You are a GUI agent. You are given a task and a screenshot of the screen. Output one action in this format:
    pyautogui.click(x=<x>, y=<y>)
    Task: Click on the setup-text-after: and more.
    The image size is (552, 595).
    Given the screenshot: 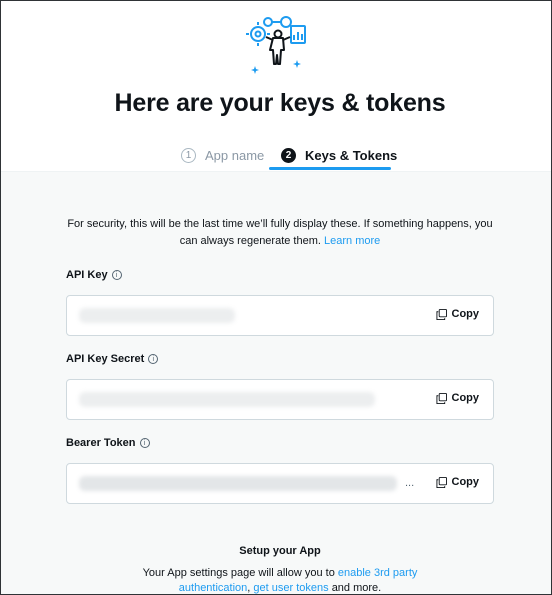 What is the action you would take?
    pyautogui.click(x=356, y=588)
    